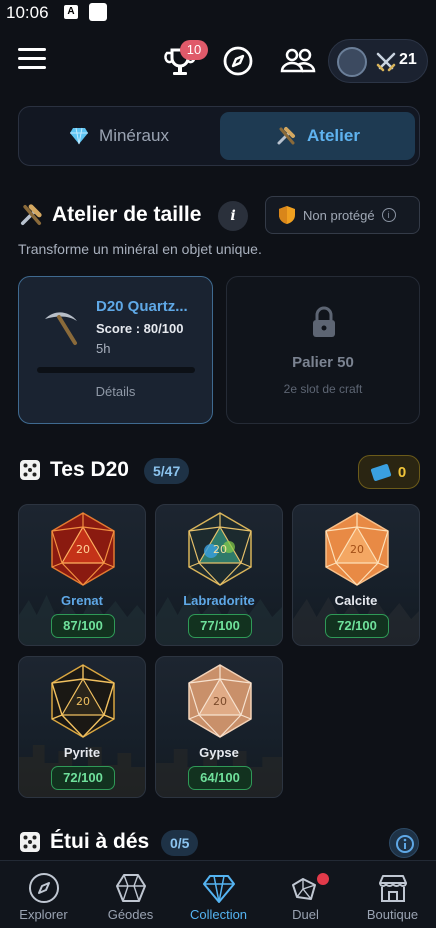  Describe the element at coordinates (298, 61) in the screenshot. I see `friends-icon` at that location.